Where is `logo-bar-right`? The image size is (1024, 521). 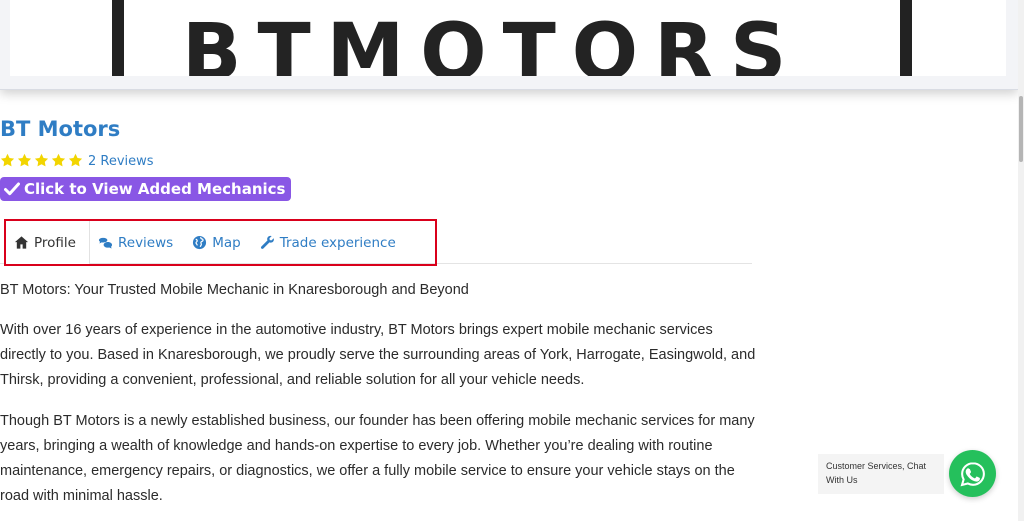 logo-bar-right is located at coordinates (906, 38).